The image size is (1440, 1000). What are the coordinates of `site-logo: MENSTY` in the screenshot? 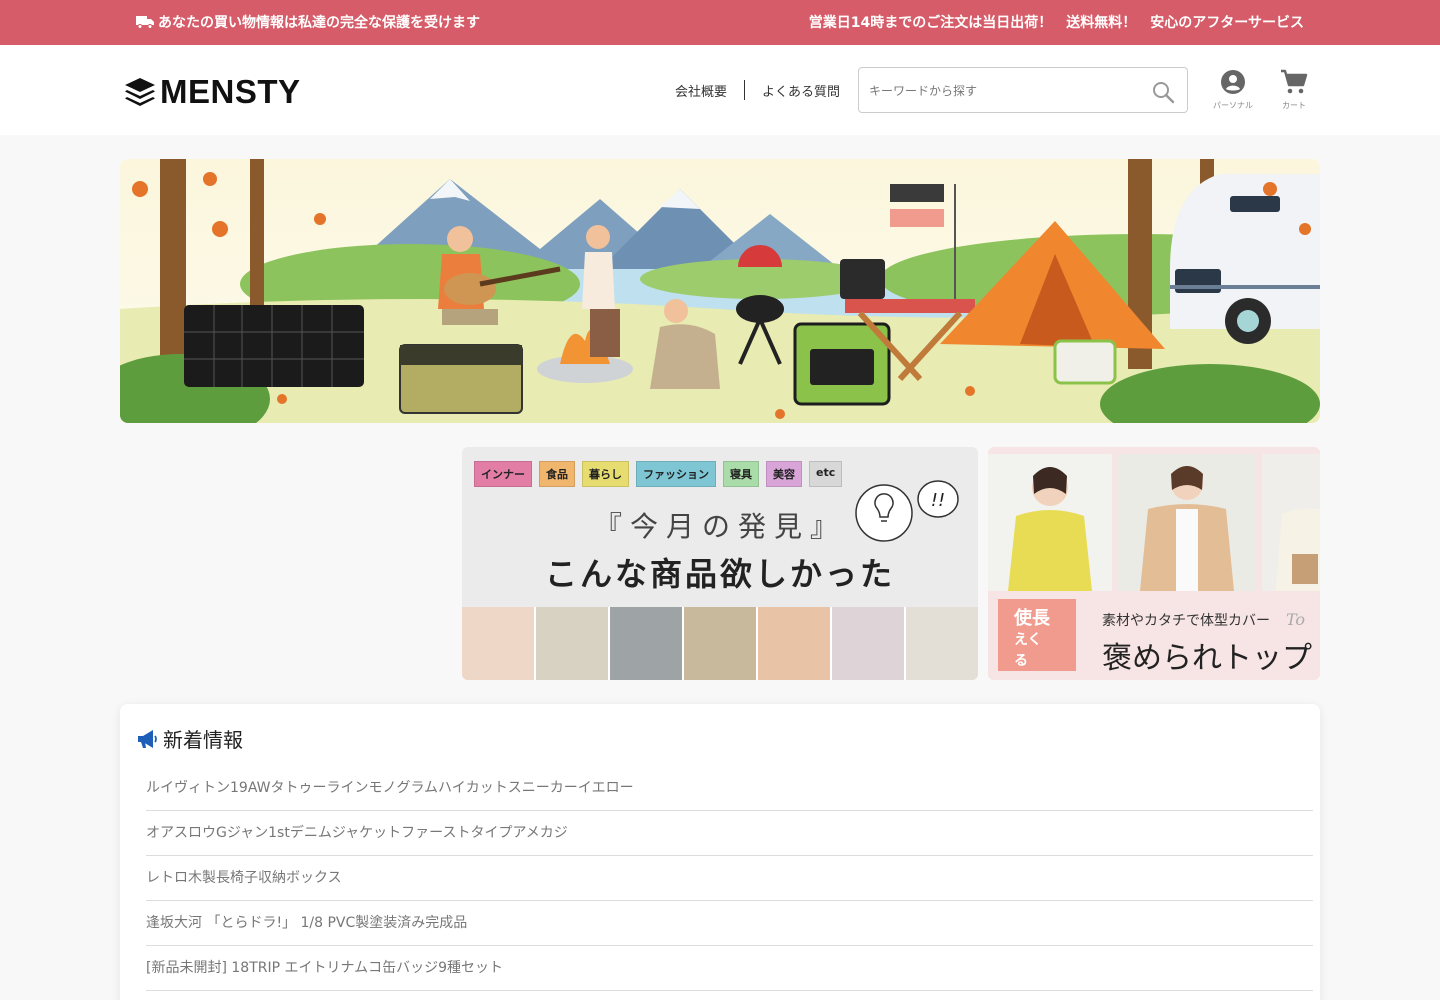 It's located at (212, 92).